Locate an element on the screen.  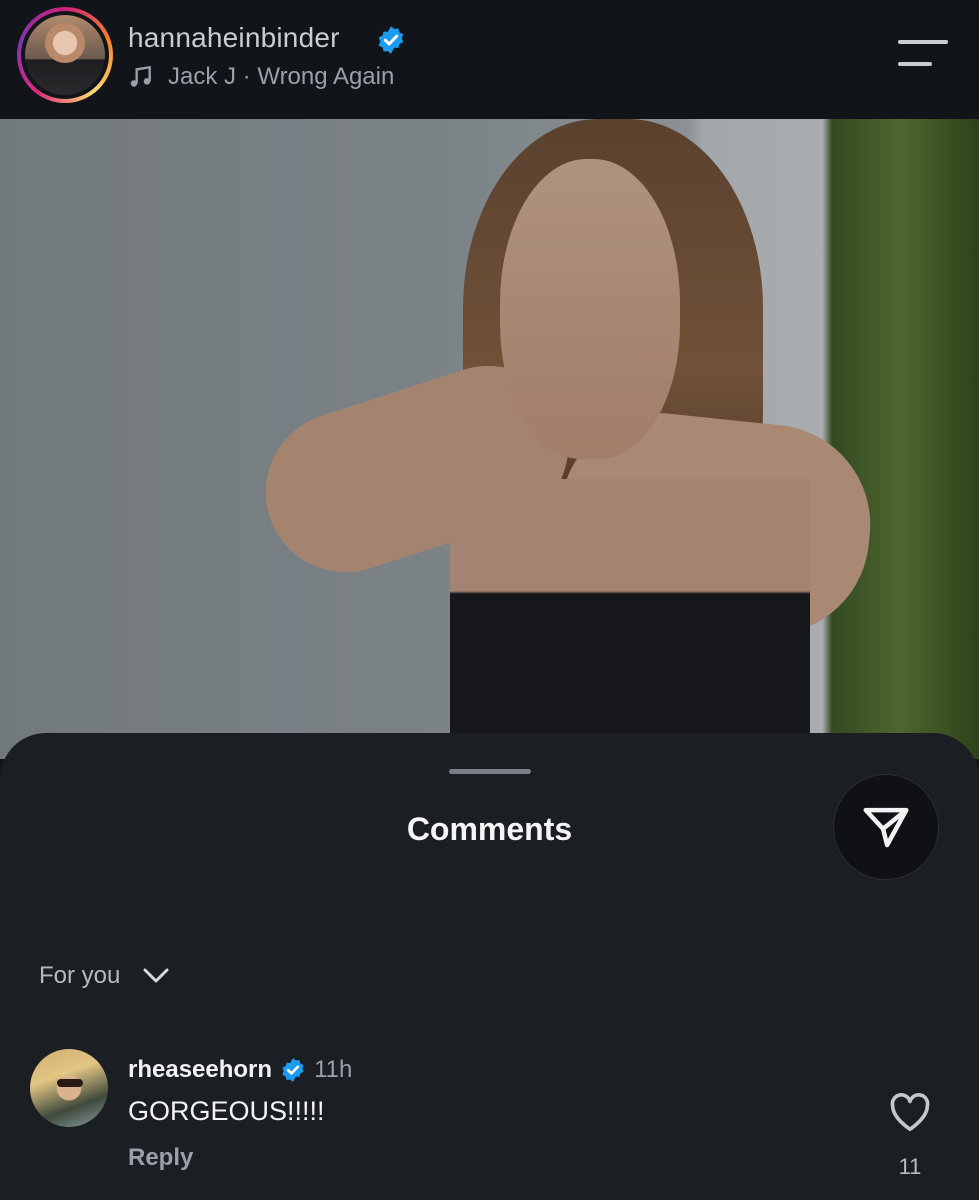
comment-username: rheaseehorn is located at coordinates (200, 1070).